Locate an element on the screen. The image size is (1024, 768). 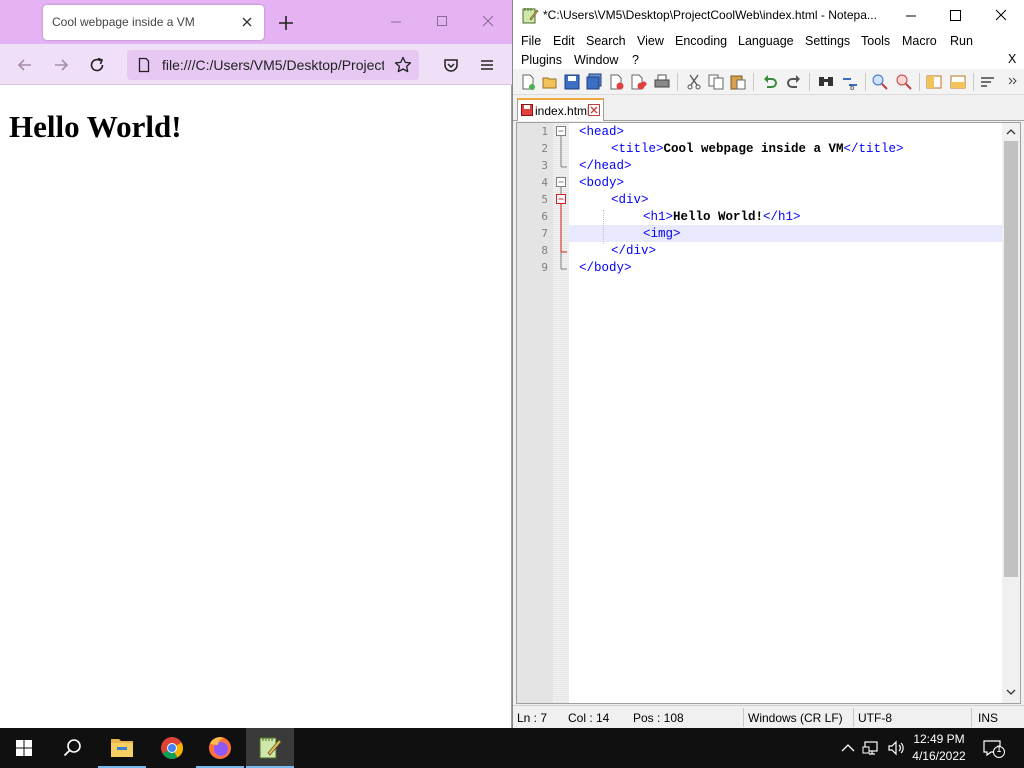
new-file-icon is located at coordinates (528, 82).